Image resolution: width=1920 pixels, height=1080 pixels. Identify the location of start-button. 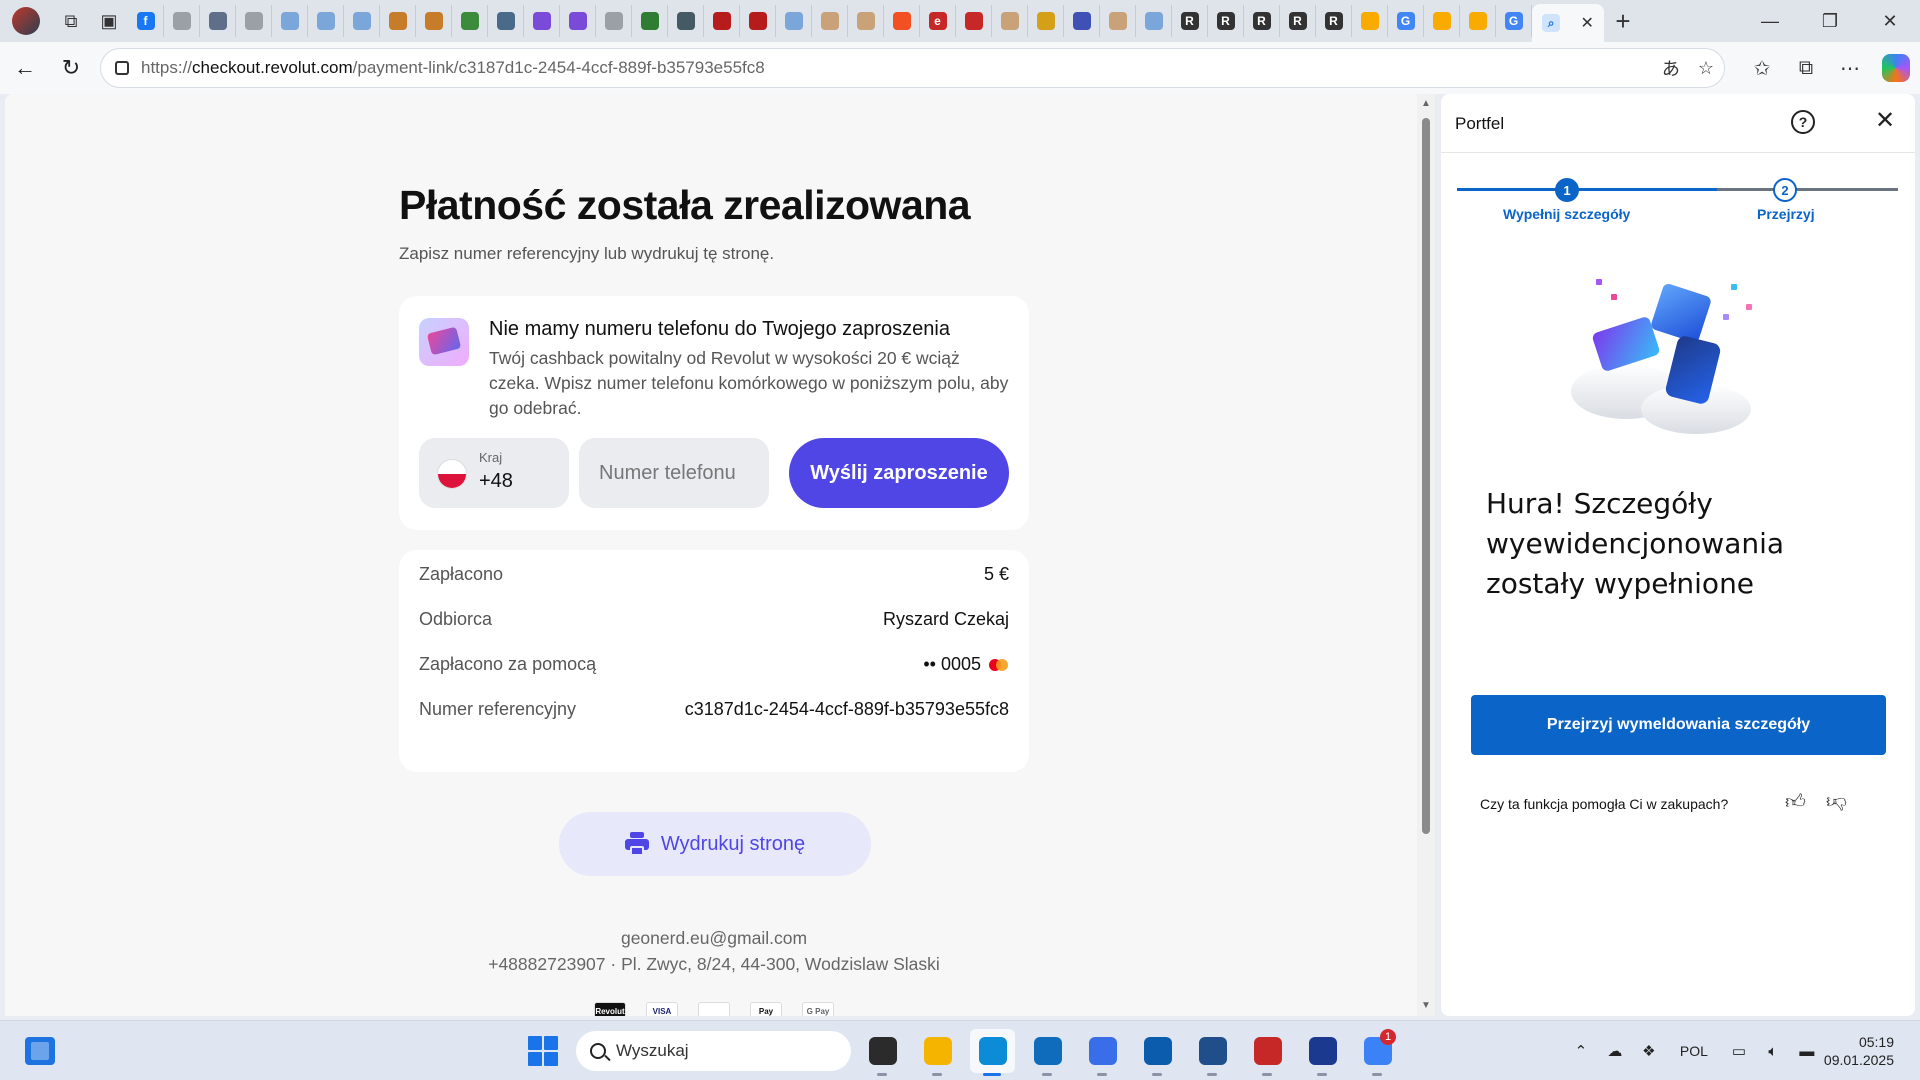
(543, 1051).